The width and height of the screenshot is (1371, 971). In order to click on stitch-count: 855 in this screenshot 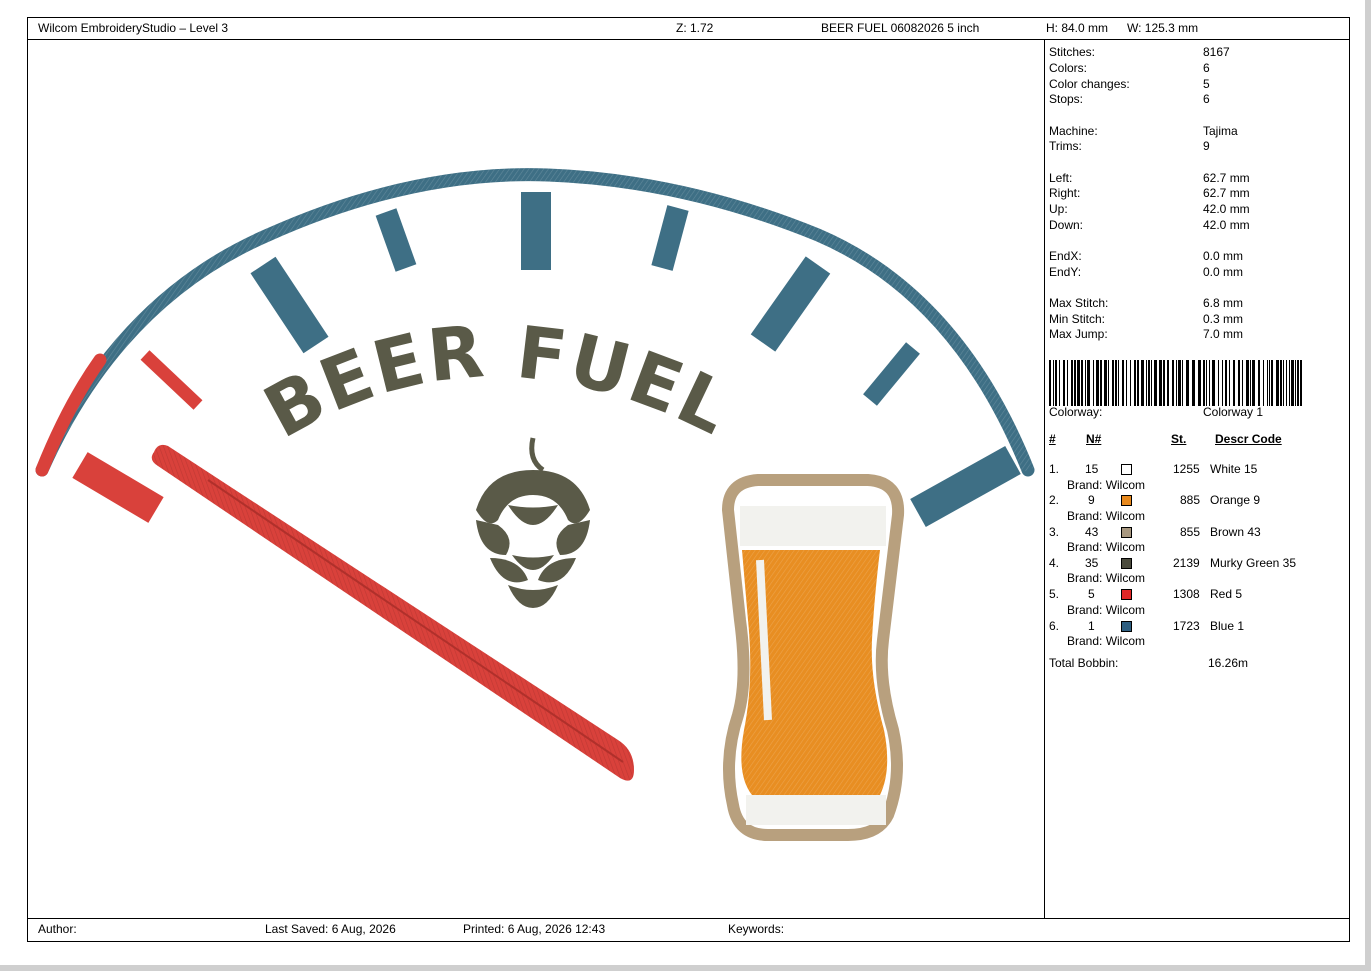, I will do `click(1190, 531)`.